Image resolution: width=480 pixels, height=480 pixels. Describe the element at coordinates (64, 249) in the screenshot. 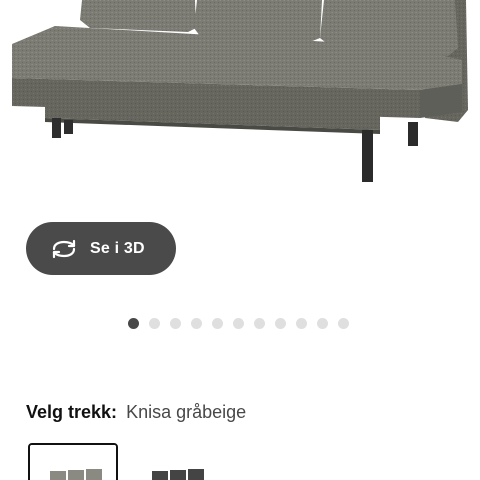

I see `rotate-3d-icon` at that location.